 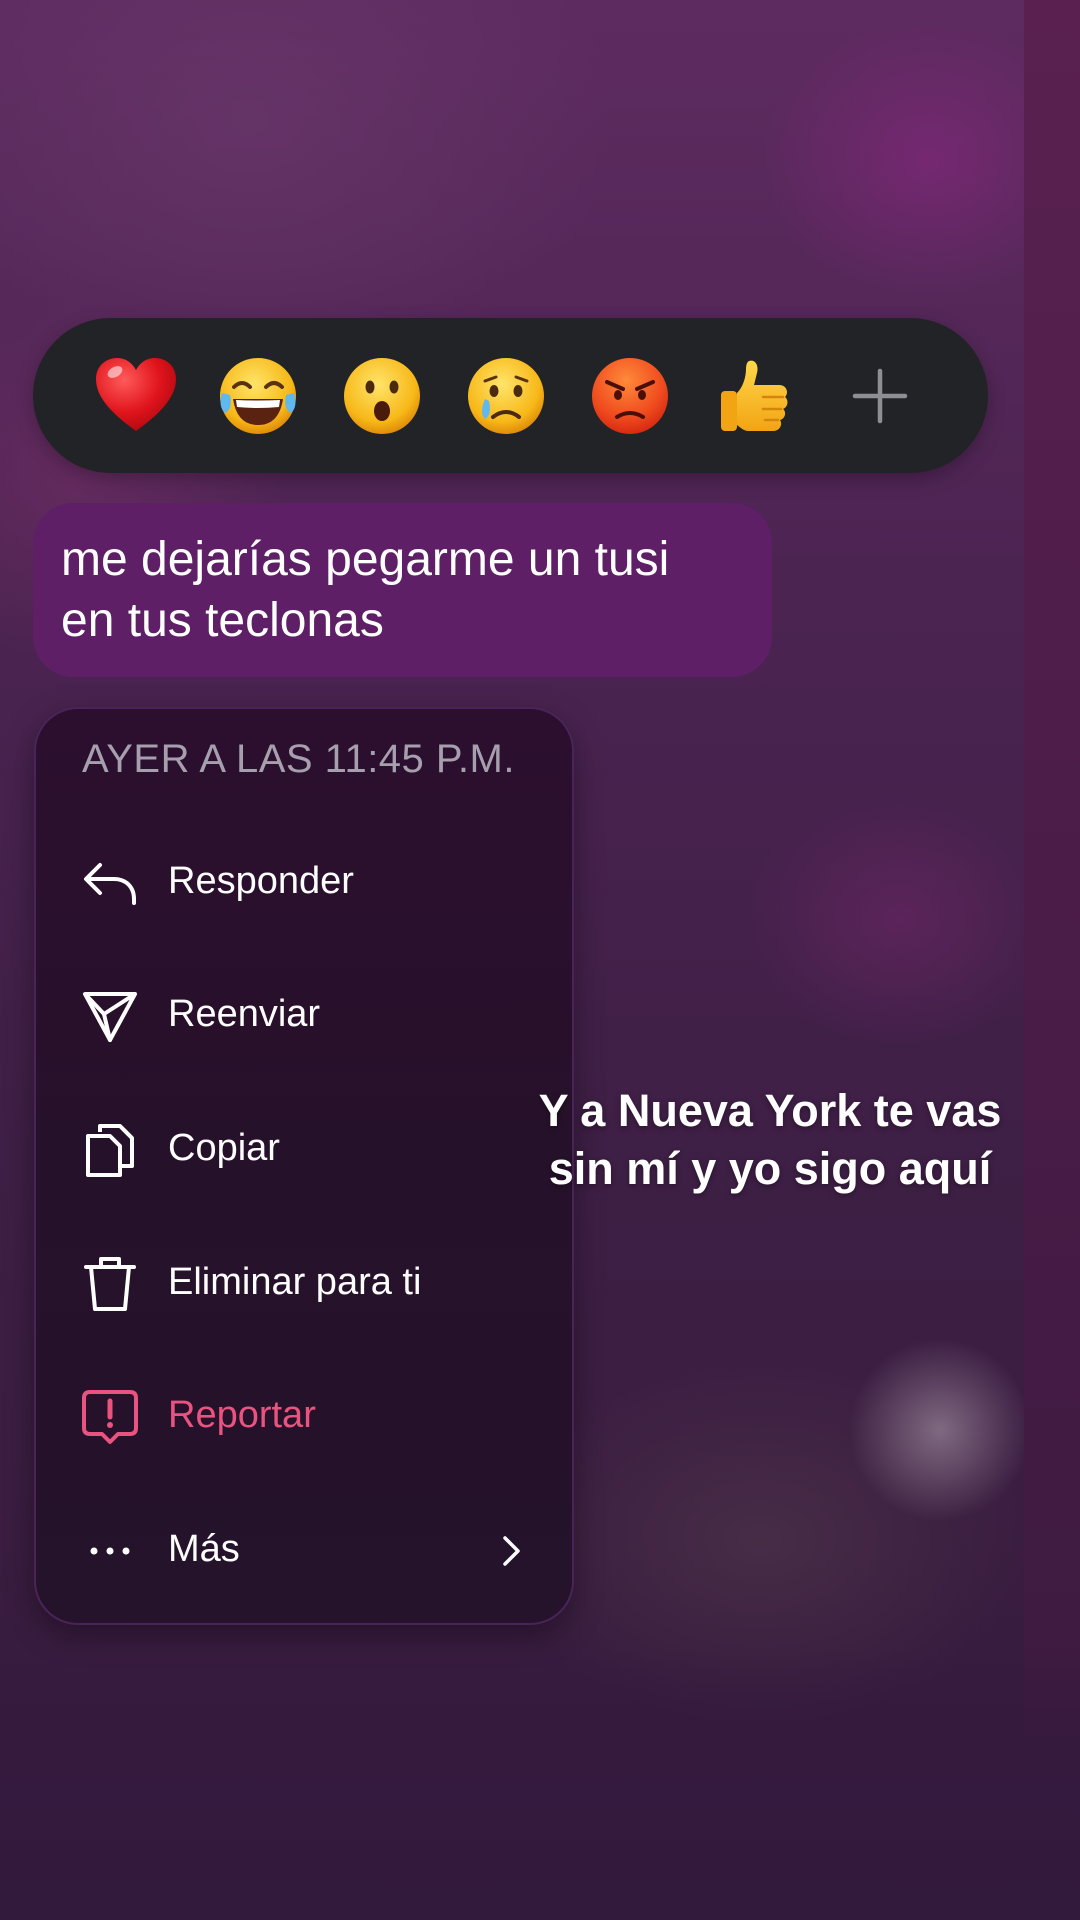 What do you see at coordinates (770, 1110) in the screenshot?
I see `story-caption-line-1: Y a Nueva York te vas` at bounding box center [770, 1110].